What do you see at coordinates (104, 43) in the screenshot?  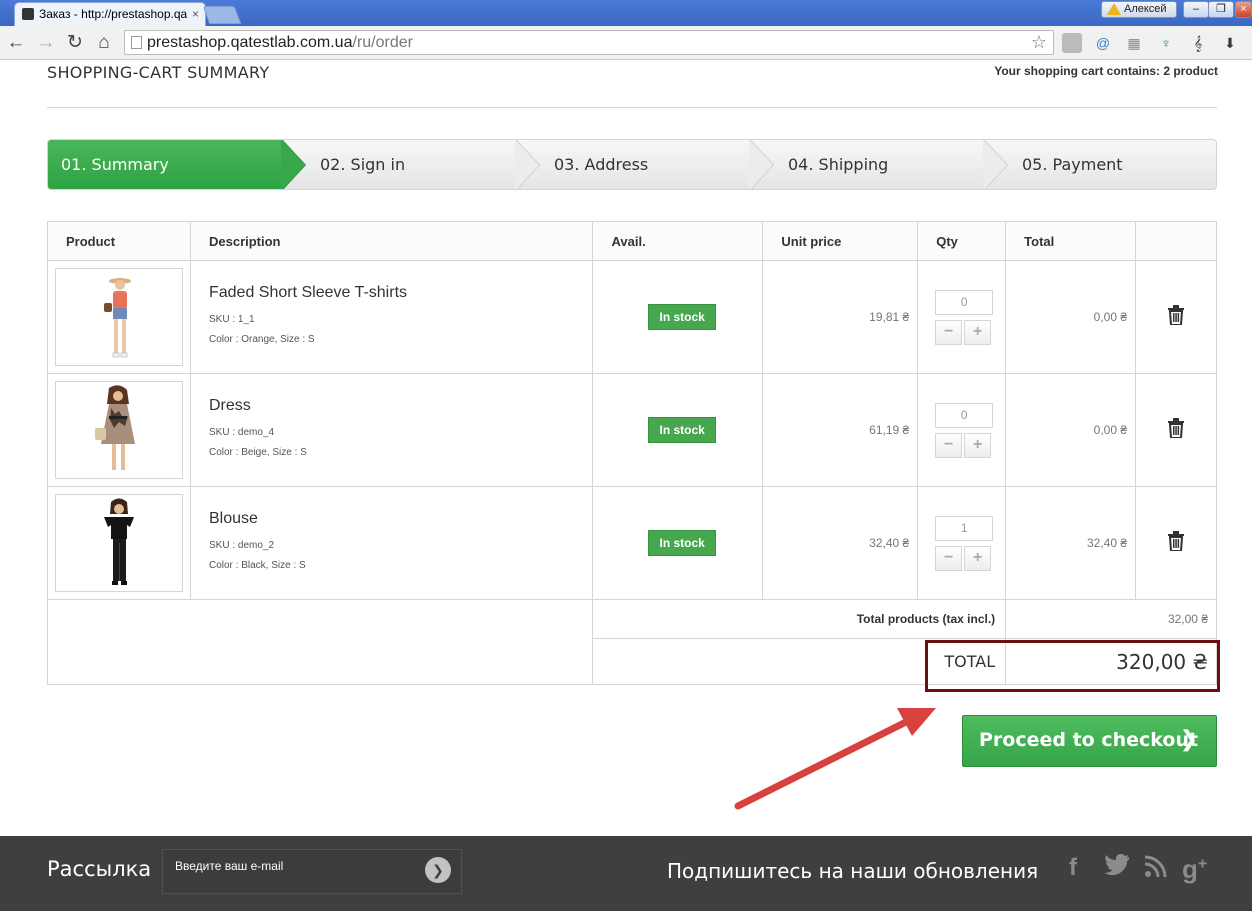 I see `home-icon: ⌂` at bounding box center [104, 43].